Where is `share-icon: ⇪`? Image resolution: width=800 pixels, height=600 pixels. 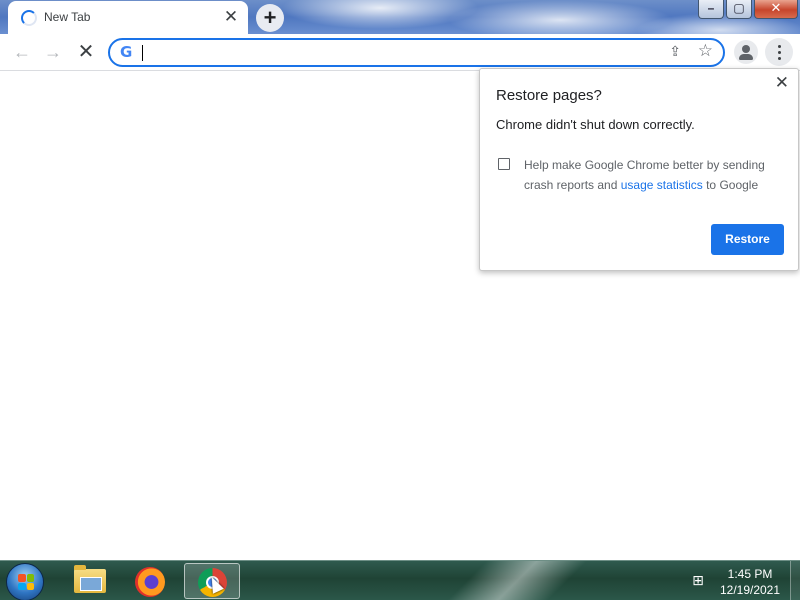
share-icon: ⇪ is located at coordinates (675, 51).